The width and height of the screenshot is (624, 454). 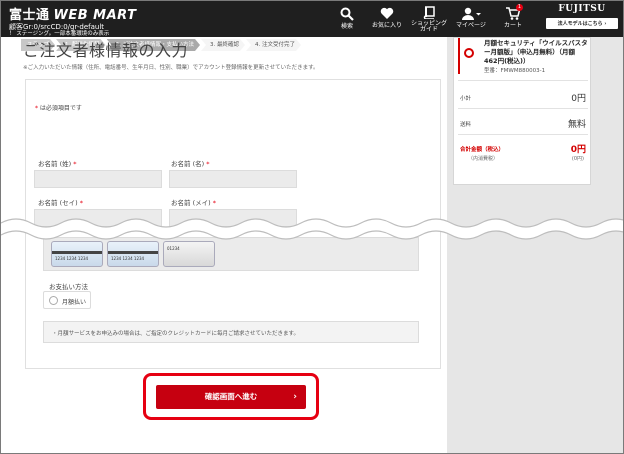 I want to click on nav-search: 検索, so click(x=347, y=19).